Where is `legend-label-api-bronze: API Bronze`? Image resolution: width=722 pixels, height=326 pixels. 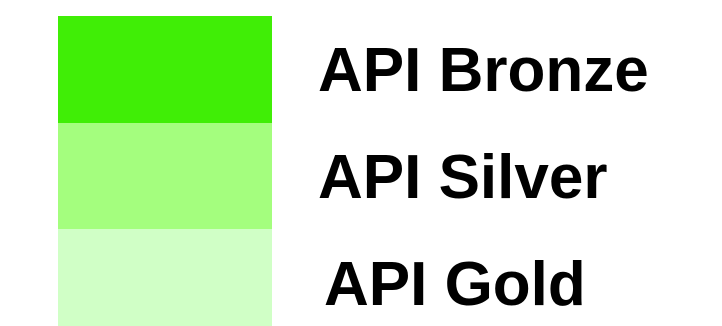
legend-label-api-bronze: API Bronze is located at coordinates (483, 70).